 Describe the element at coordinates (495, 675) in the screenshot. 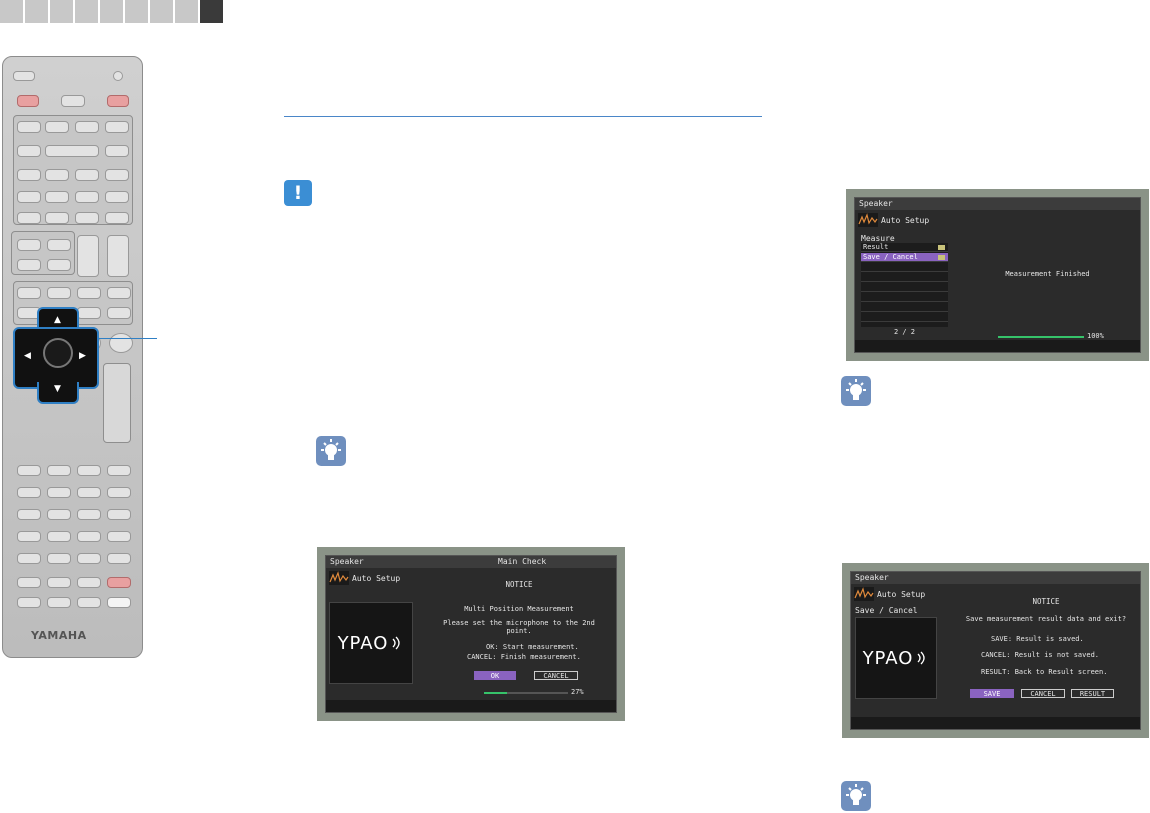

I see `ok-button: OK` at that location.